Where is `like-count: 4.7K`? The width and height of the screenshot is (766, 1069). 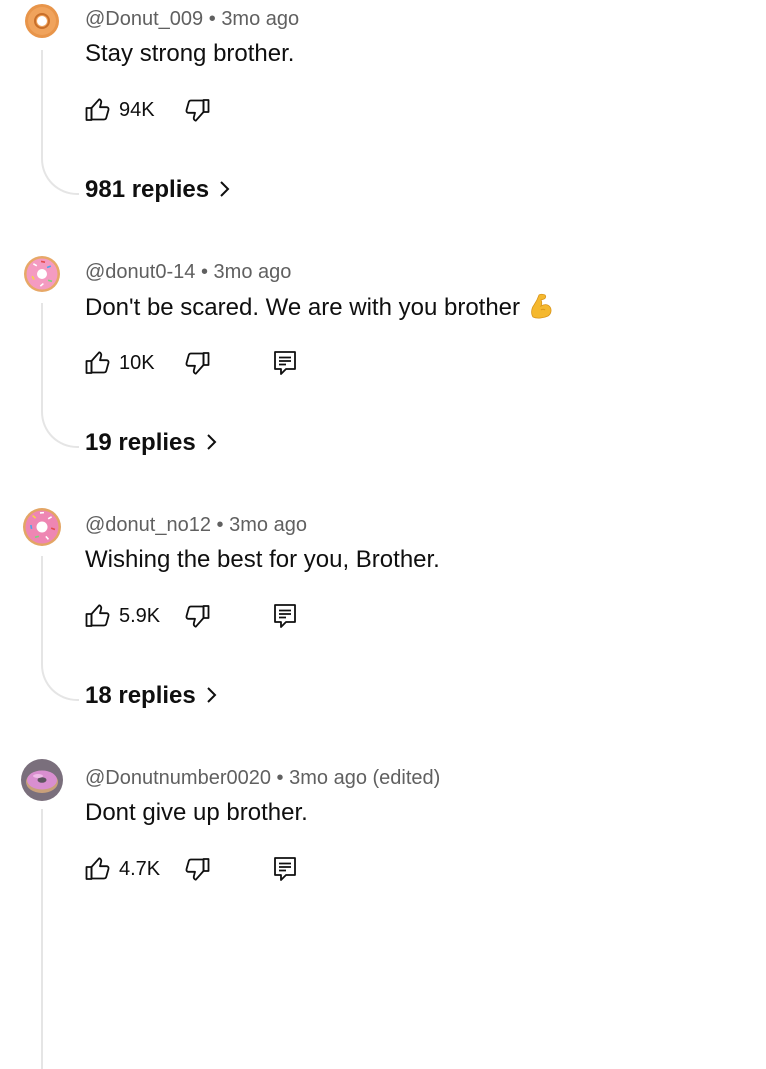 like-count: 4.7K is located at coordinates (140, 869).